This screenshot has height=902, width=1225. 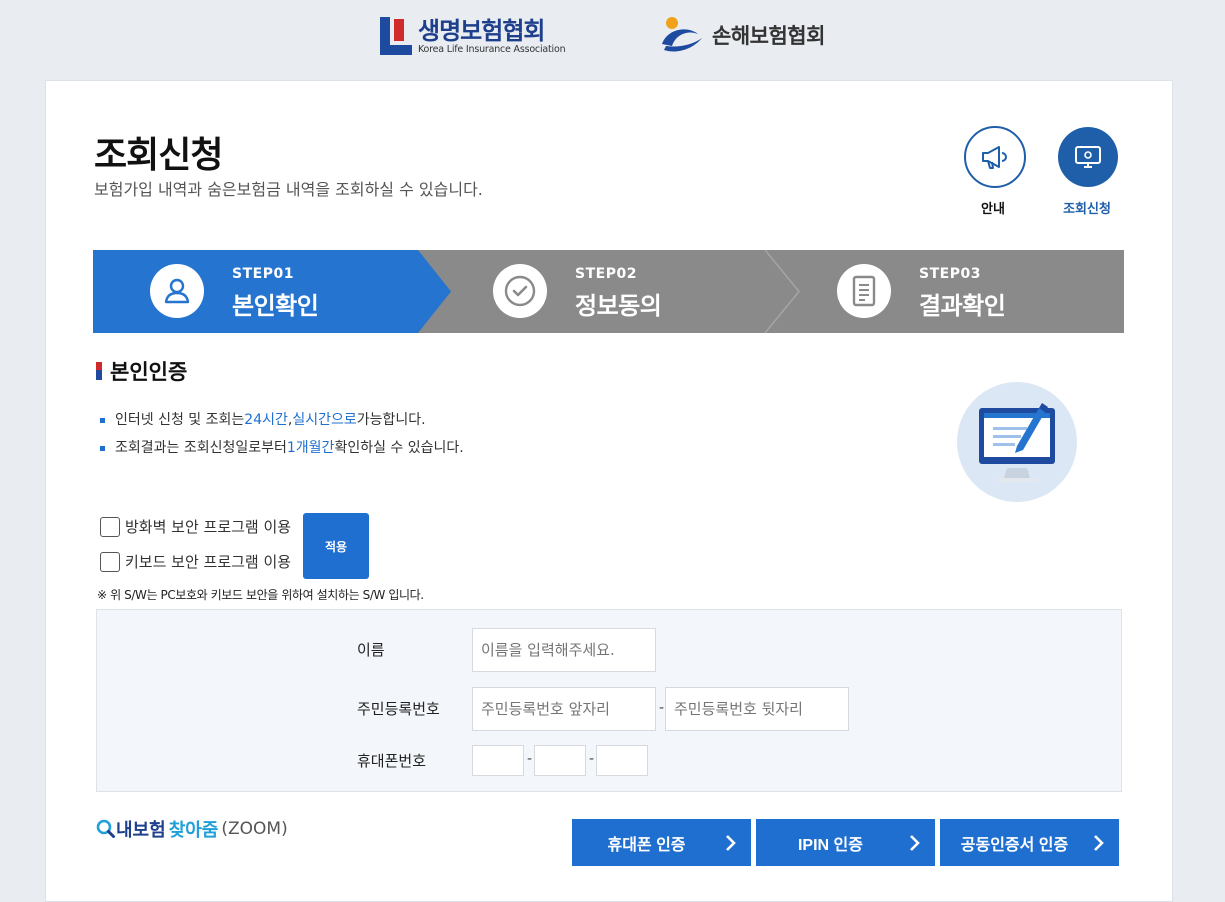 I want to click on step2-number: STEP02, so click(x=606, y=274).